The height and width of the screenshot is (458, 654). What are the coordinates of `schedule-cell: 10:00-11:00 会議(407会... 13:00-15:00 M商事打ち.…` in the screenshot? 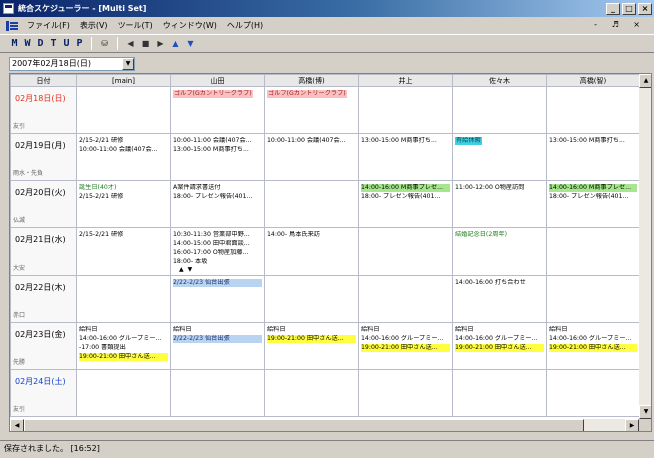 It's located at (217, 157).